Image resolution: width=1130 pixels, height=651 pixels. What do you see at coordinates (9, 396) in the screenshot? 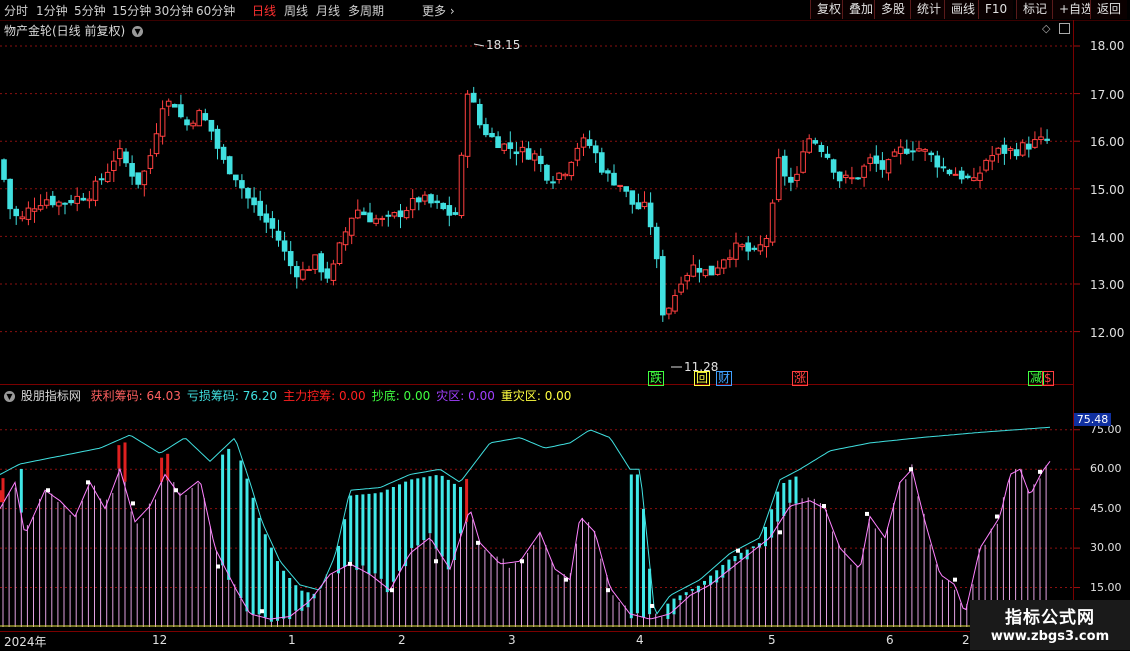
I see `chevron-down-icon: ▼` at bounding box center [9, 396].